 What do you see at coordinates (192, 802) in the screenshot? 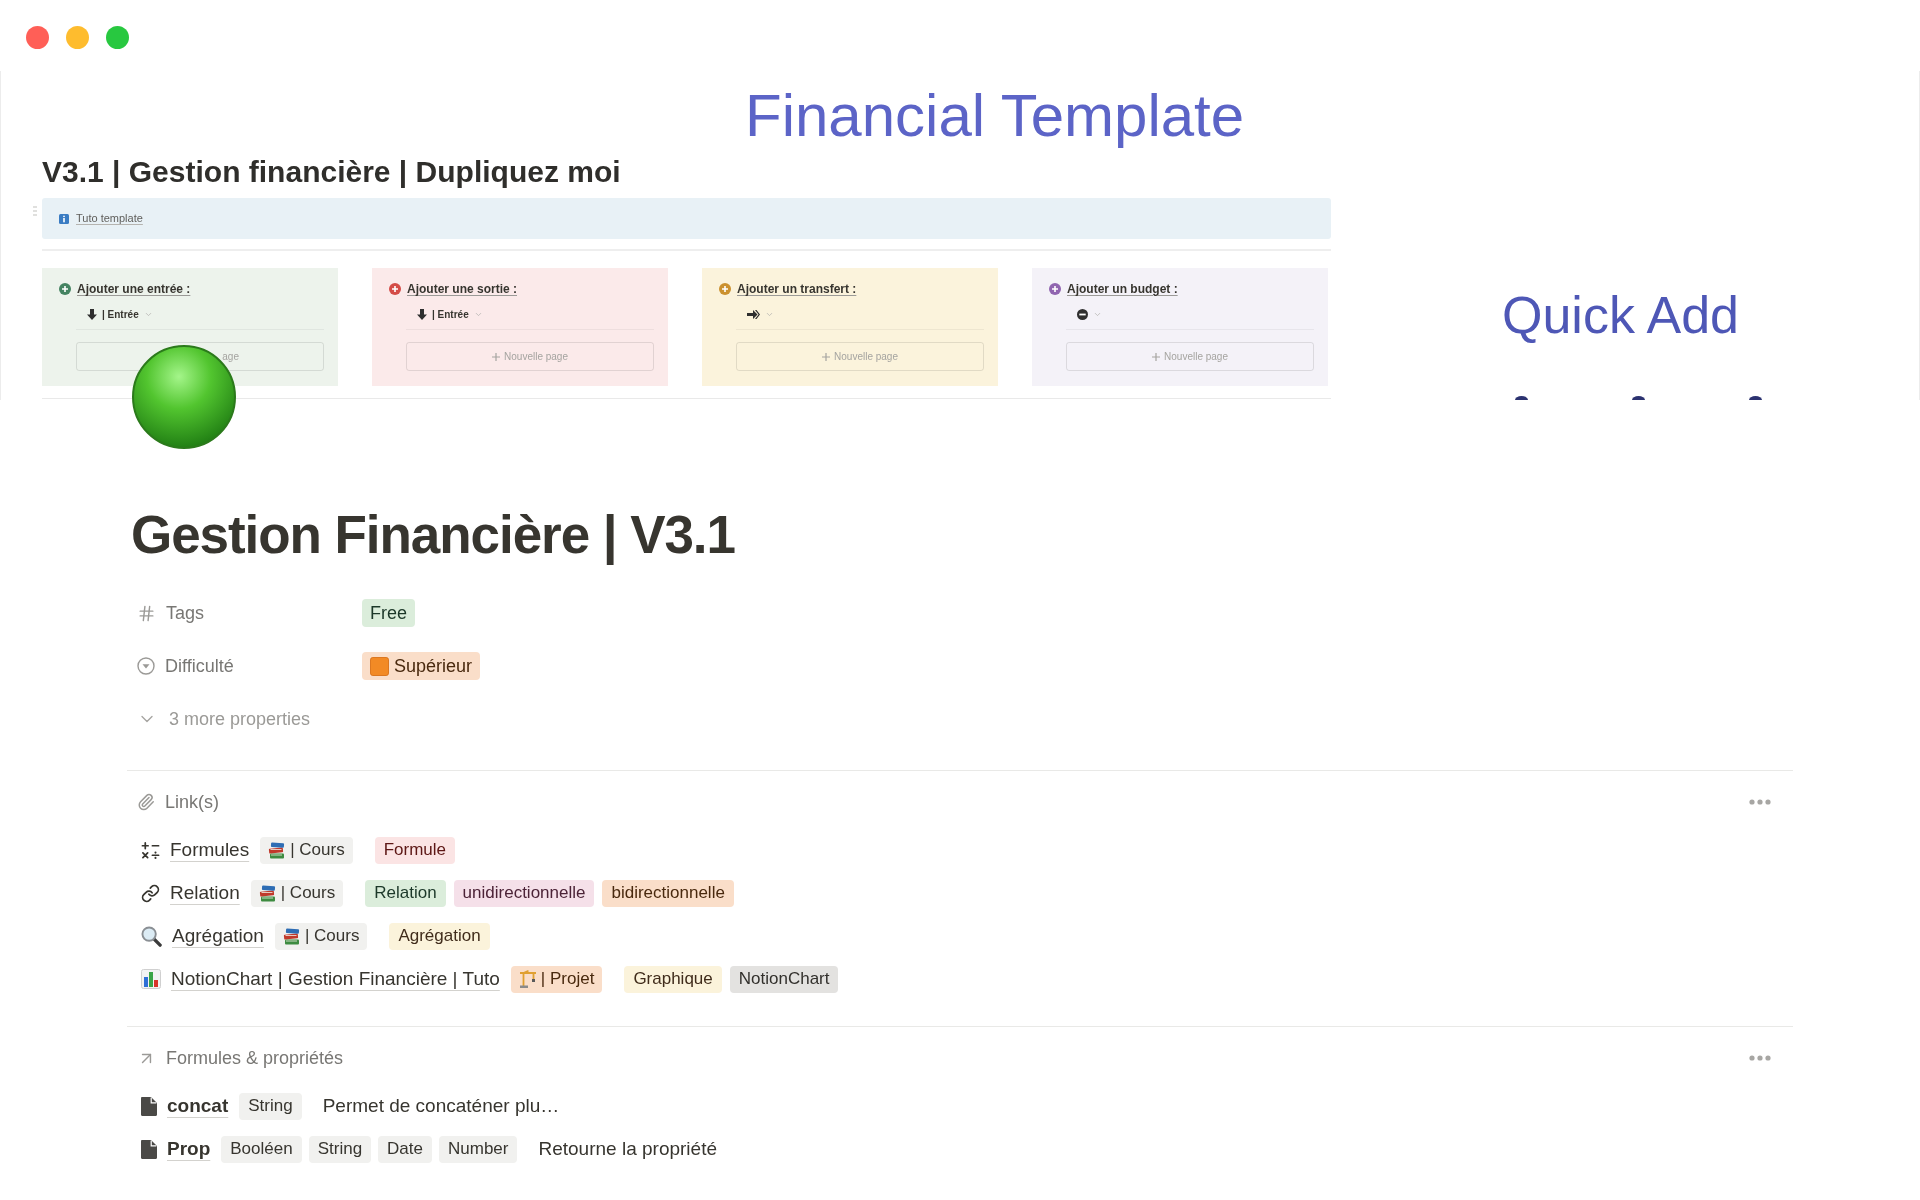
I see `section-heading: Link(s)` at bounding box center [192, 802].